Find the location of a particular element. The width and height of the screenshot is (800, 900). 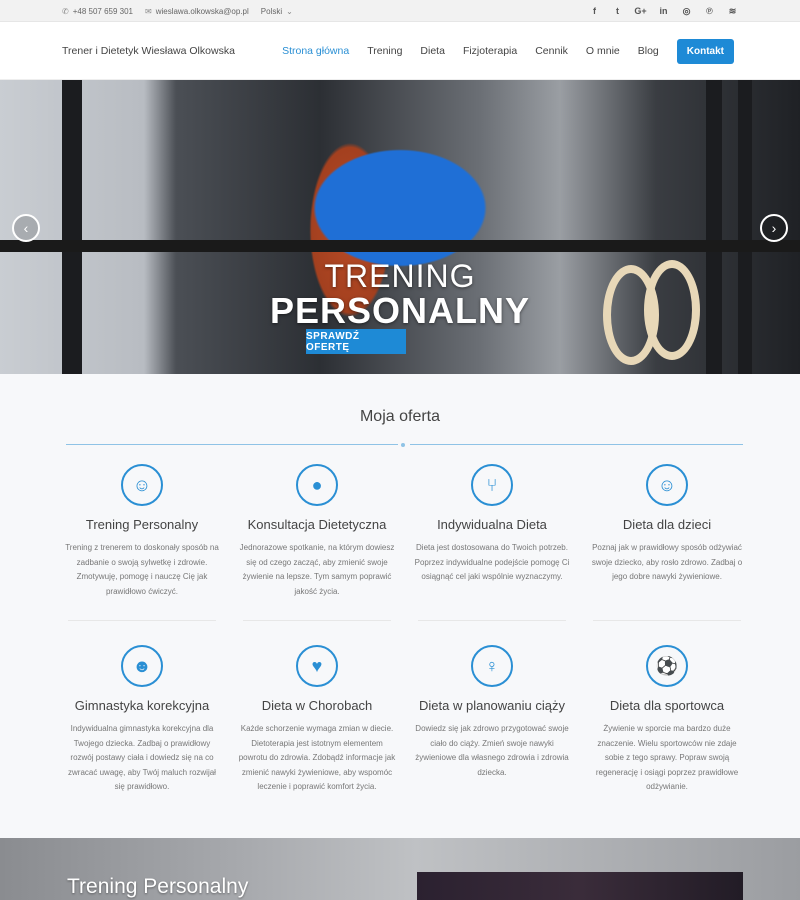

phone-contact: ✆ +48 507 659 301 is located at coordinates (97, 11).